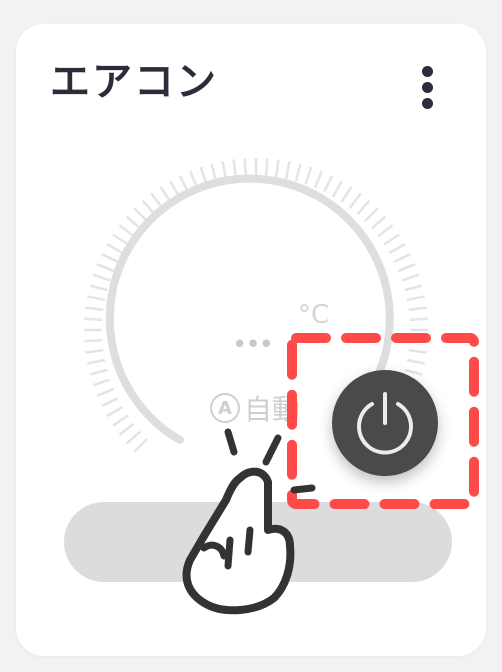 Image resolution: width=502 pixels, height=672 pixels. I want to click on power-icon, so click(385, 423).